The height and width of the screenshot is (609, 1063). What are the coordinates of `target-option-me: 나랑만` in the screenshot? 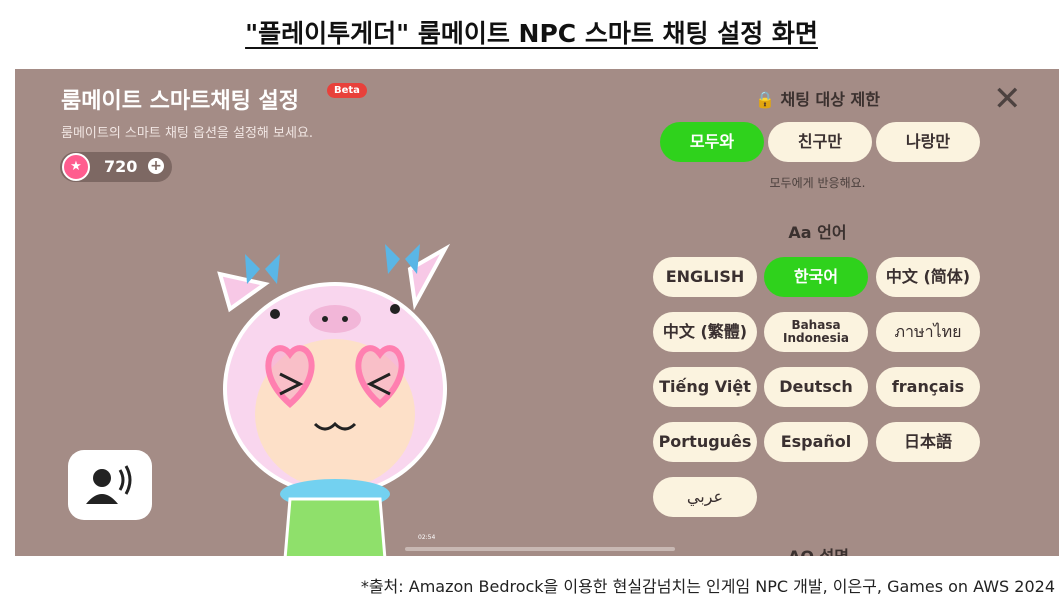 It's located at (928, 142).